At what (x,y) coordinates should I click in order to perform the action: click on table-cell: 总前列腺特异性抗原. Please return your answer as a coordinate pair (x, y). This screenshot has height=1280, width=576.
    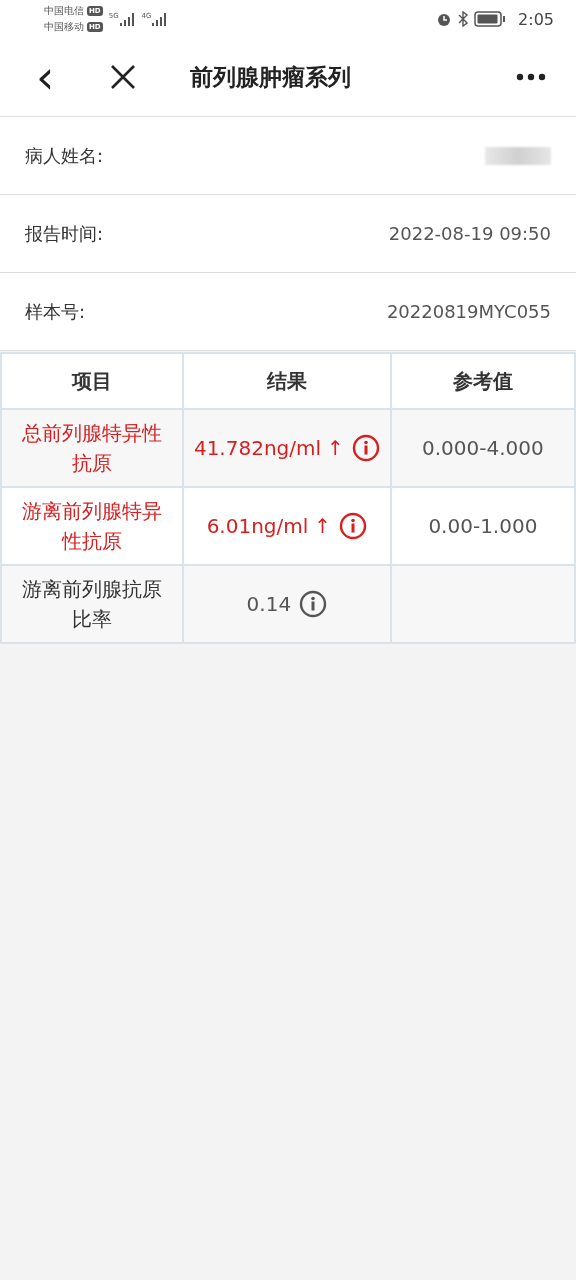
    Looking at the image, I should click on (92, 448).